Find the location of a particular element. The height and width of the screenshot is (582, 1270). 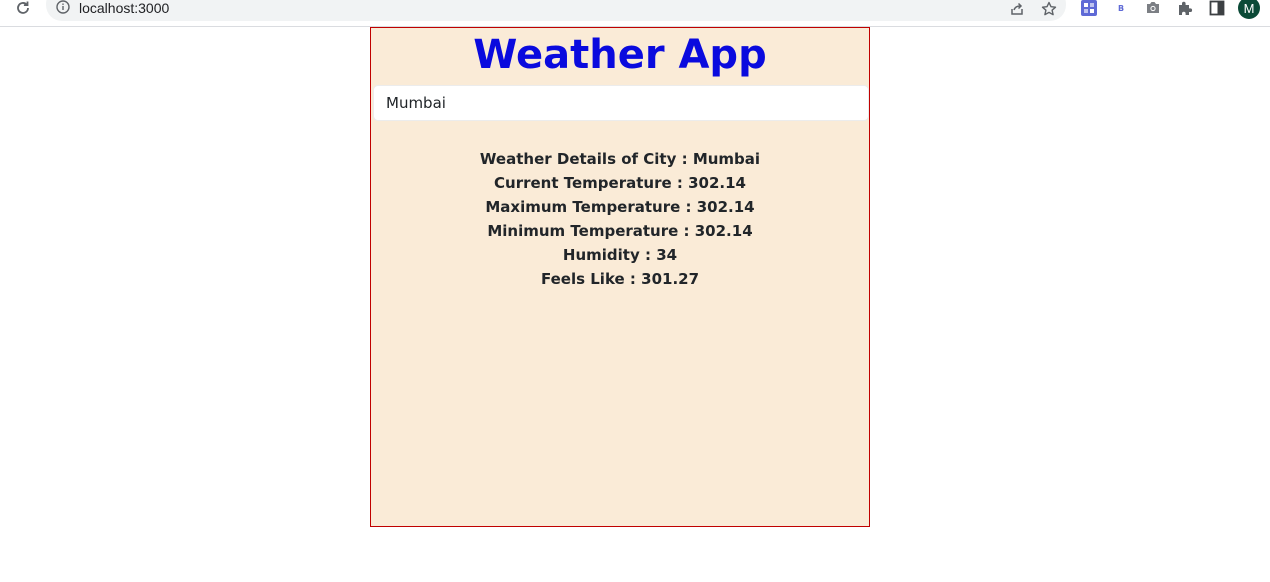

feels-like: Feels Like : 301.27 is located at coordinates (620, 279).